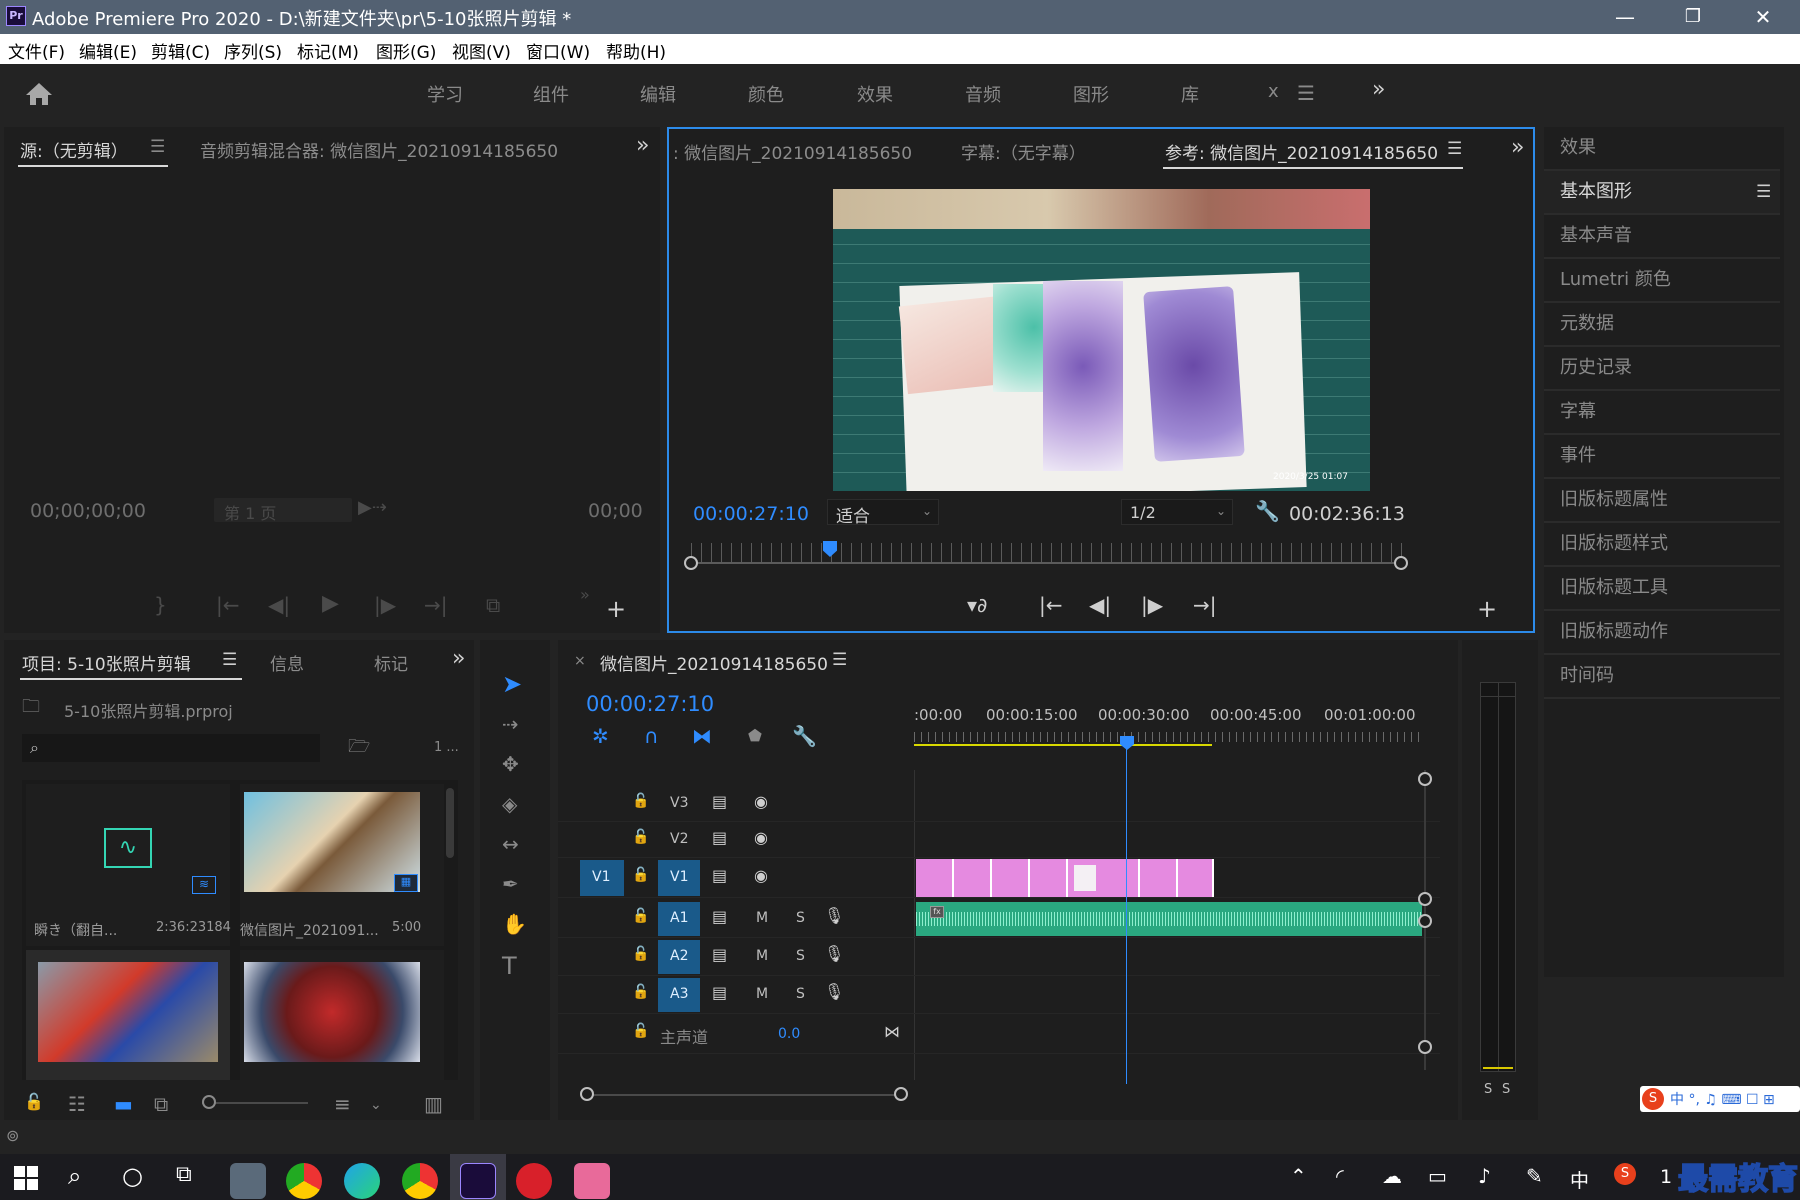 This screenshot has height=1200, width=1800. I want to click on automate-icon: ▥, so click(433, 1104).